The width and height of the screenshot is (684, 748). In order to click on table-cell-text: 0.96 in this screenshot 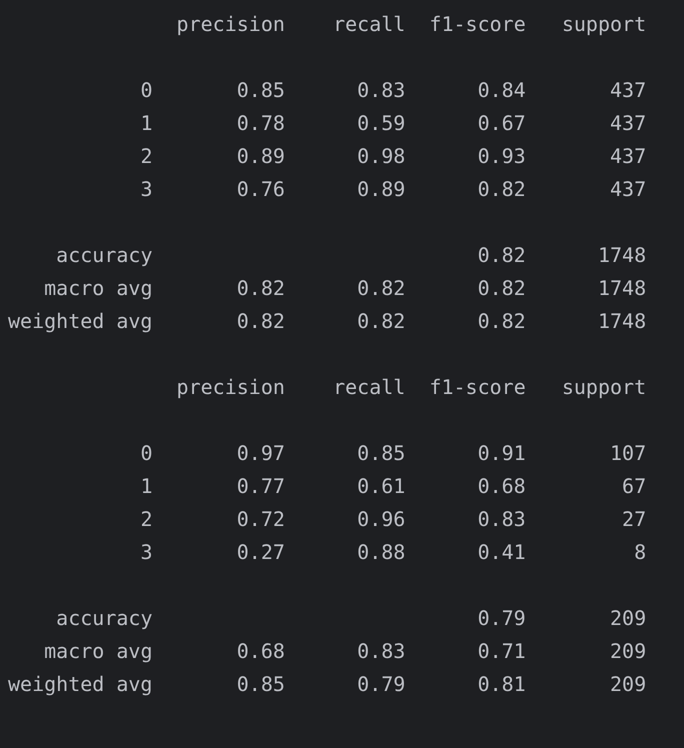, I will do `click(381, 519)`.